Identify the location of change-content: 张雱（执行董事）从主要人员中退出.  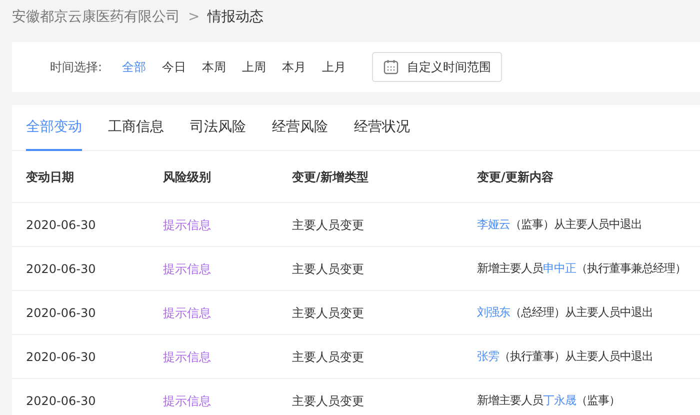
(565, 355).